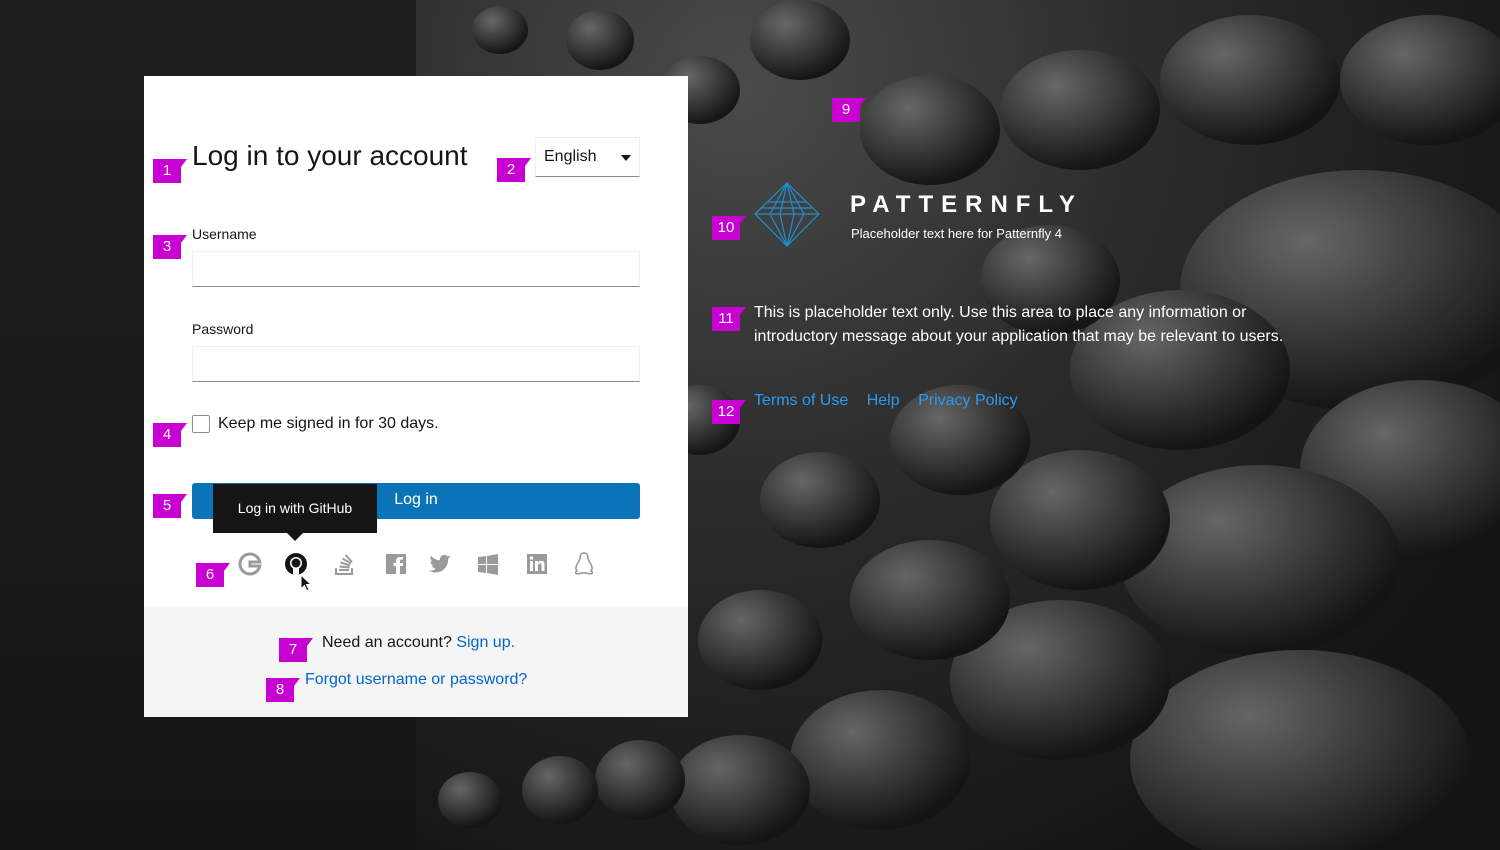 The image size is (1500, 850). Describe the element at coordinates (170, 506) in the screenshot. I see `annotation-marker-5: 5` at that location.